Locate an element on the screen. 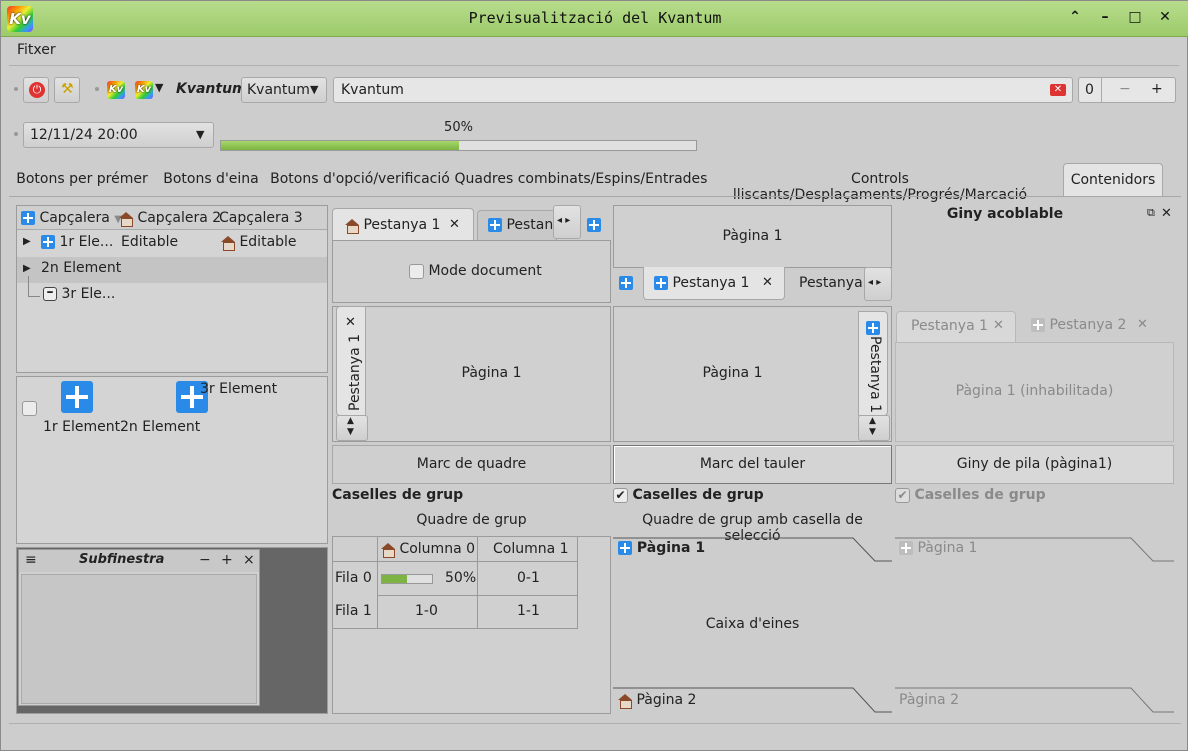  power-button: ⏻ is located at coordinates (36, 90).